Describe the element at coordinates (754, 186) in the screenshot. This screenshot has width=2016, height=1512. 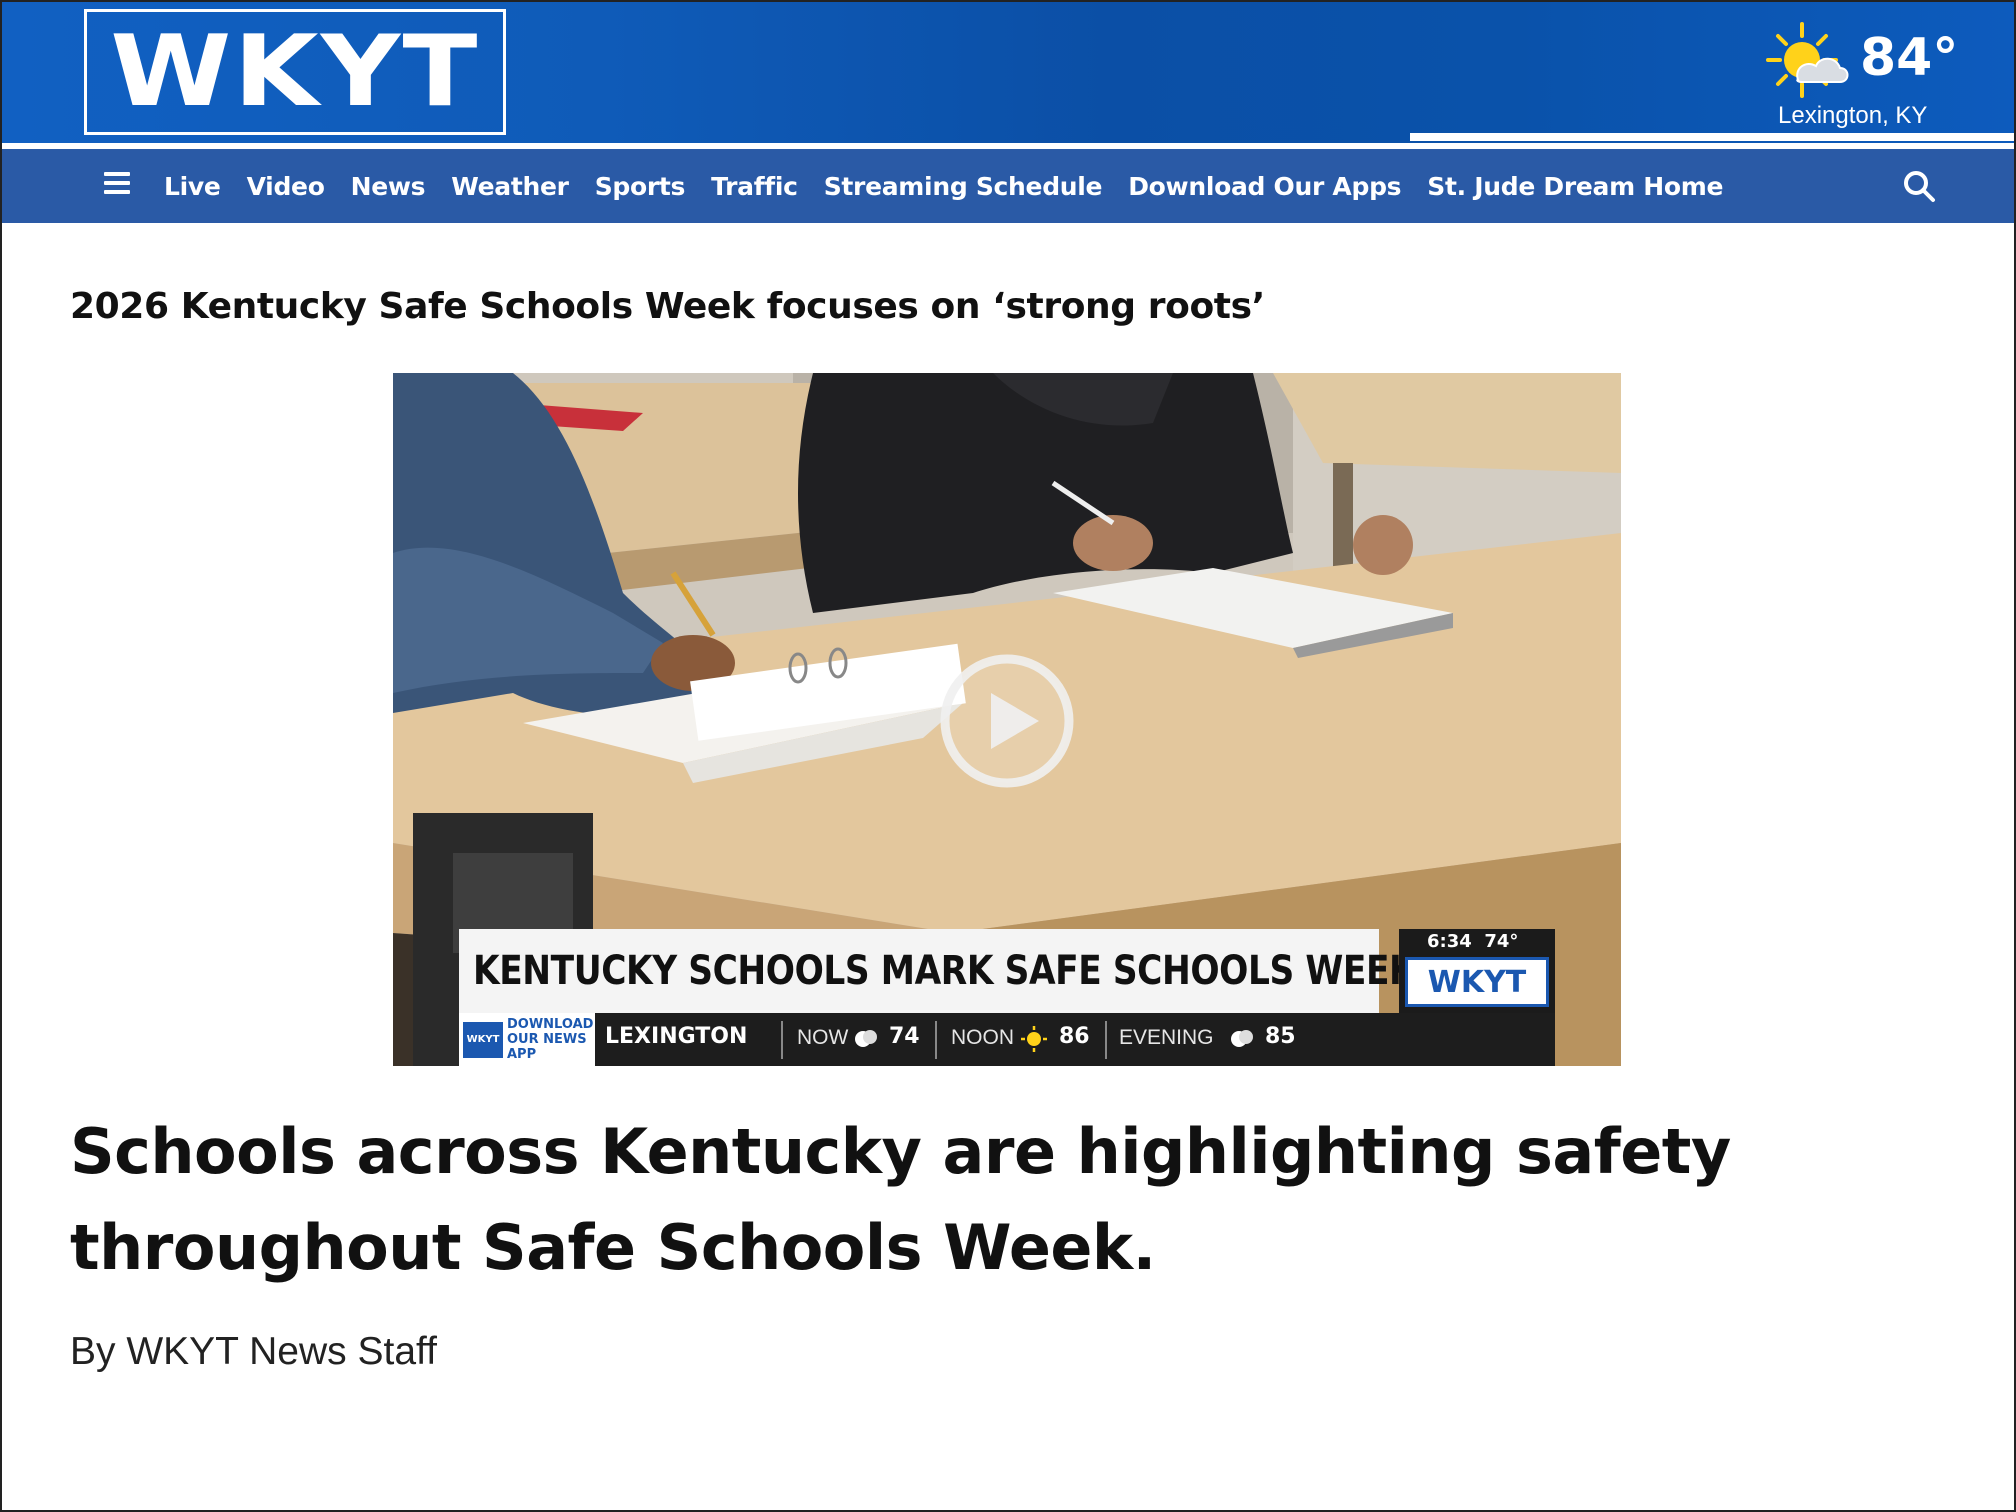
I see `nav-item-traffic: Traffic` at that location.